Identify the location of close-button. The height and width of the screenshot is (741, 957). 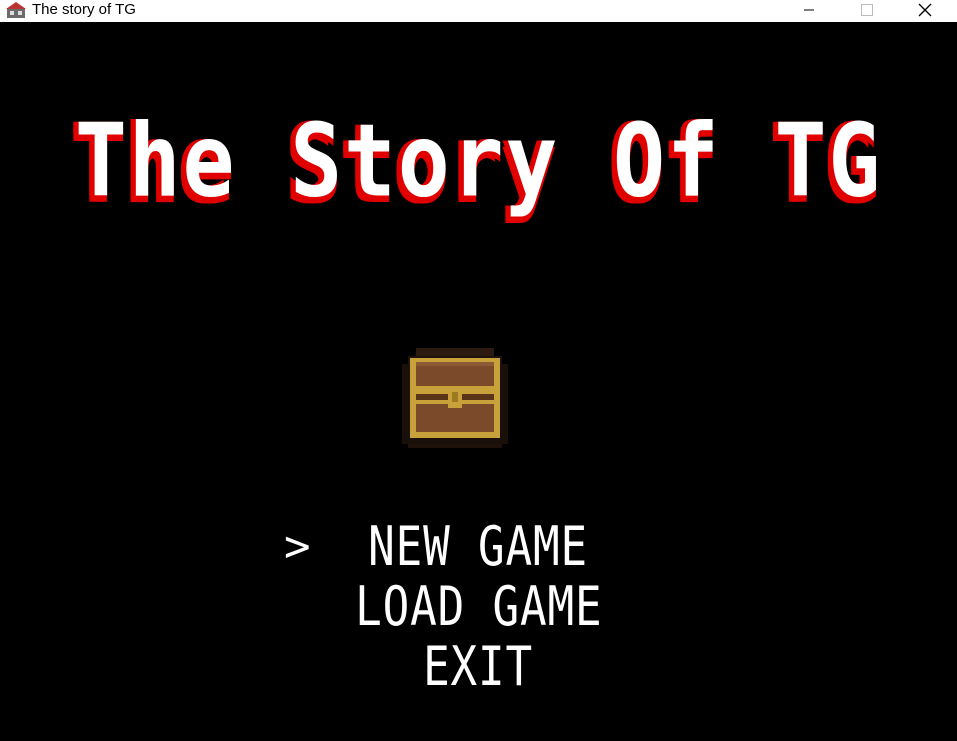
(925, 10).